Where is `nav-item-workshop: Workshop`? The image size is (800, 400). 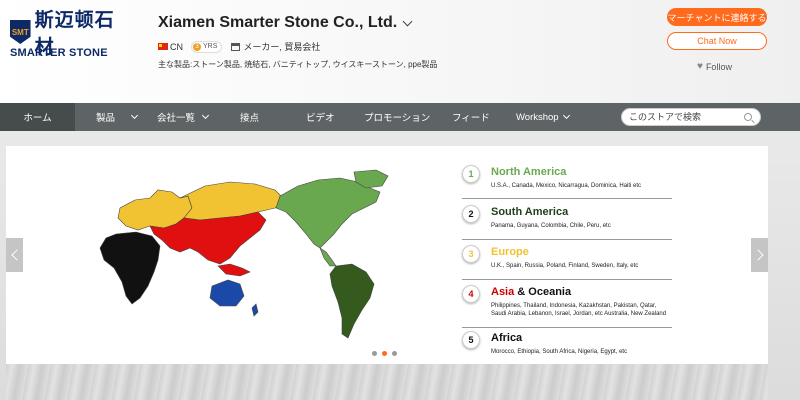
nav-item-workshop: Workshop is located at coordinates (543, 117).